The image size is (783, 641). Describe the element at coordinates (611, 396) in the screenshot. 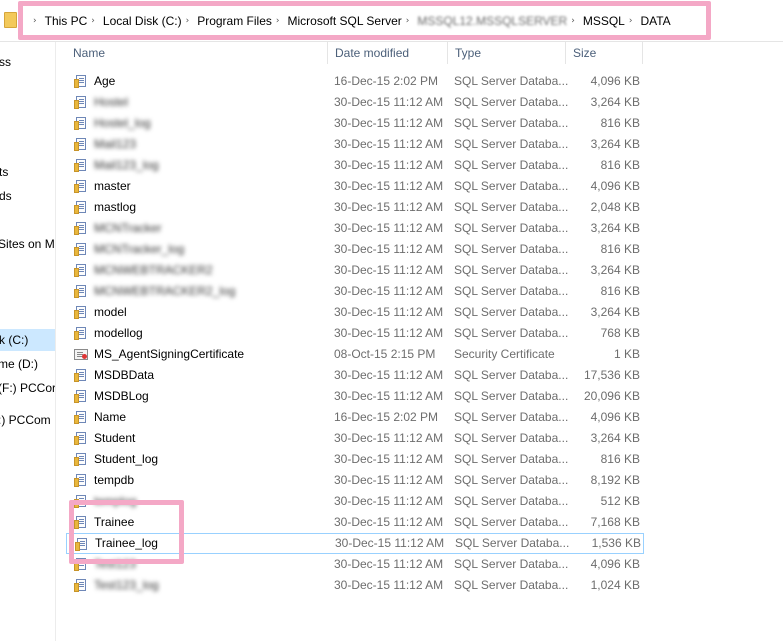

I see `file-size: 20,096 KB` at that location.